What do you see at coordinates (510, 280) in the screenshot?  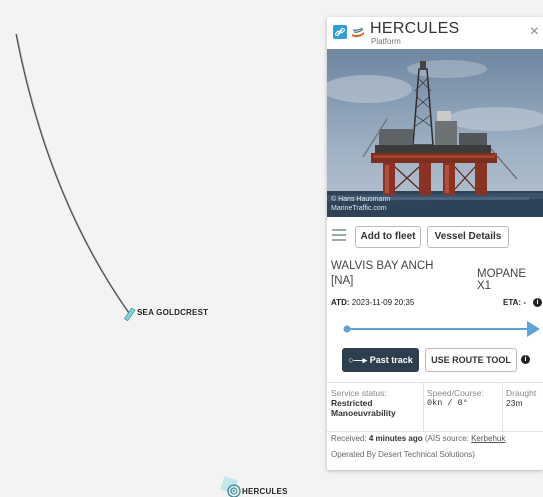 I see `destination-port: MOPANE X1` at bounding box center [510, 280].